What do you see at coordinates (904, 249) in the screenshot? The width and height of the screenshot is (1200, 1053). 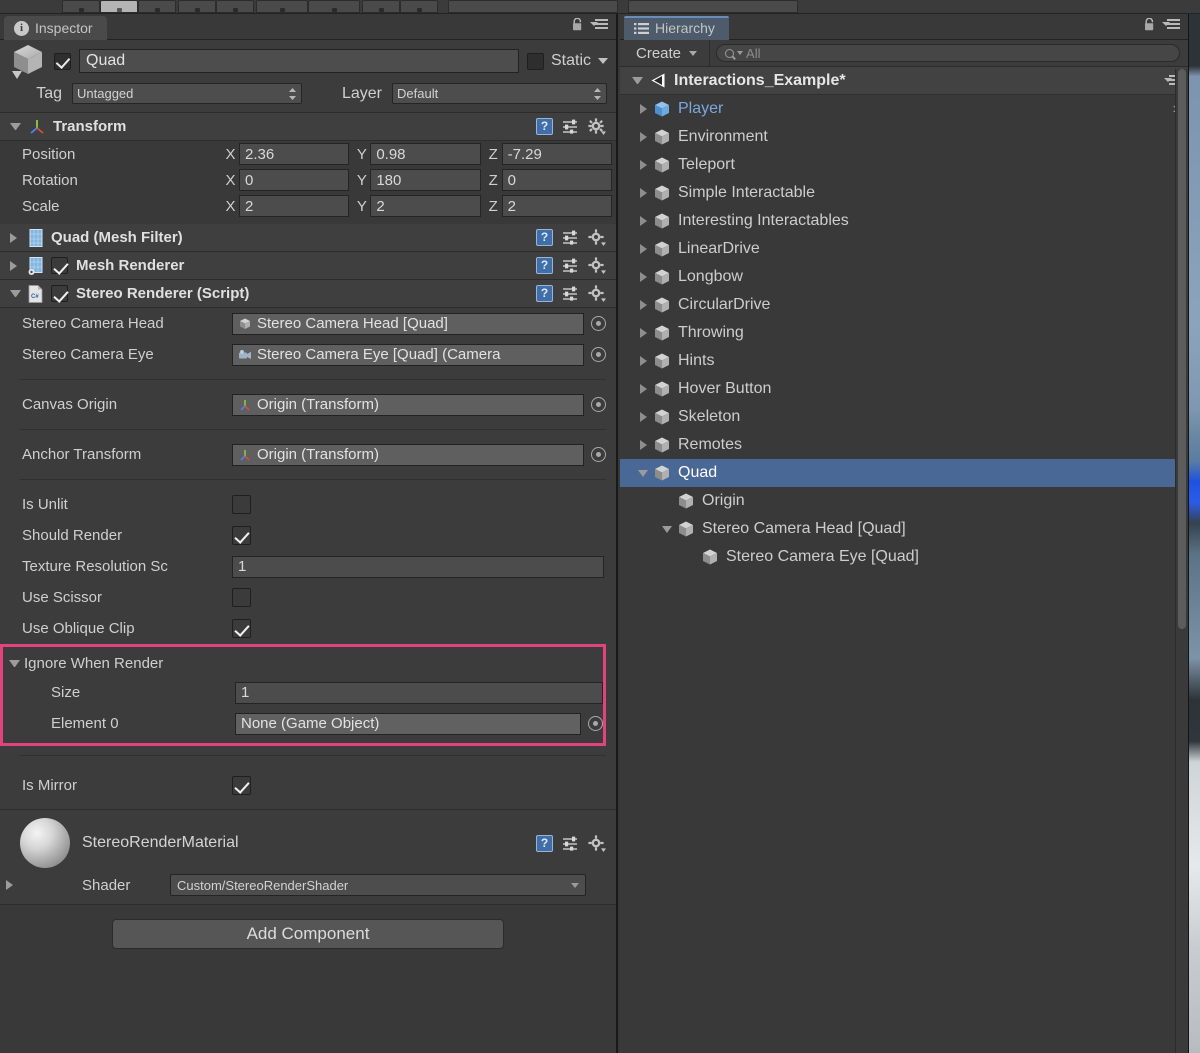 I see `hierarchy-item-lineardrive: LinearDrive` at bounding box center [904, 249].